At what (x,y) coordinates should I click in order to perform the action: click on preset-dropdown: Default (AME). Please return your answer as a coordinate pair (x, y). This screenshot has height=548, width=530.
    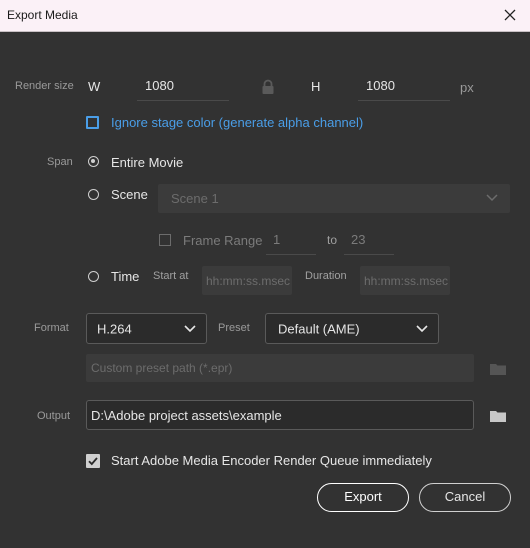
    Looking at the image, I should click on (352, 328).